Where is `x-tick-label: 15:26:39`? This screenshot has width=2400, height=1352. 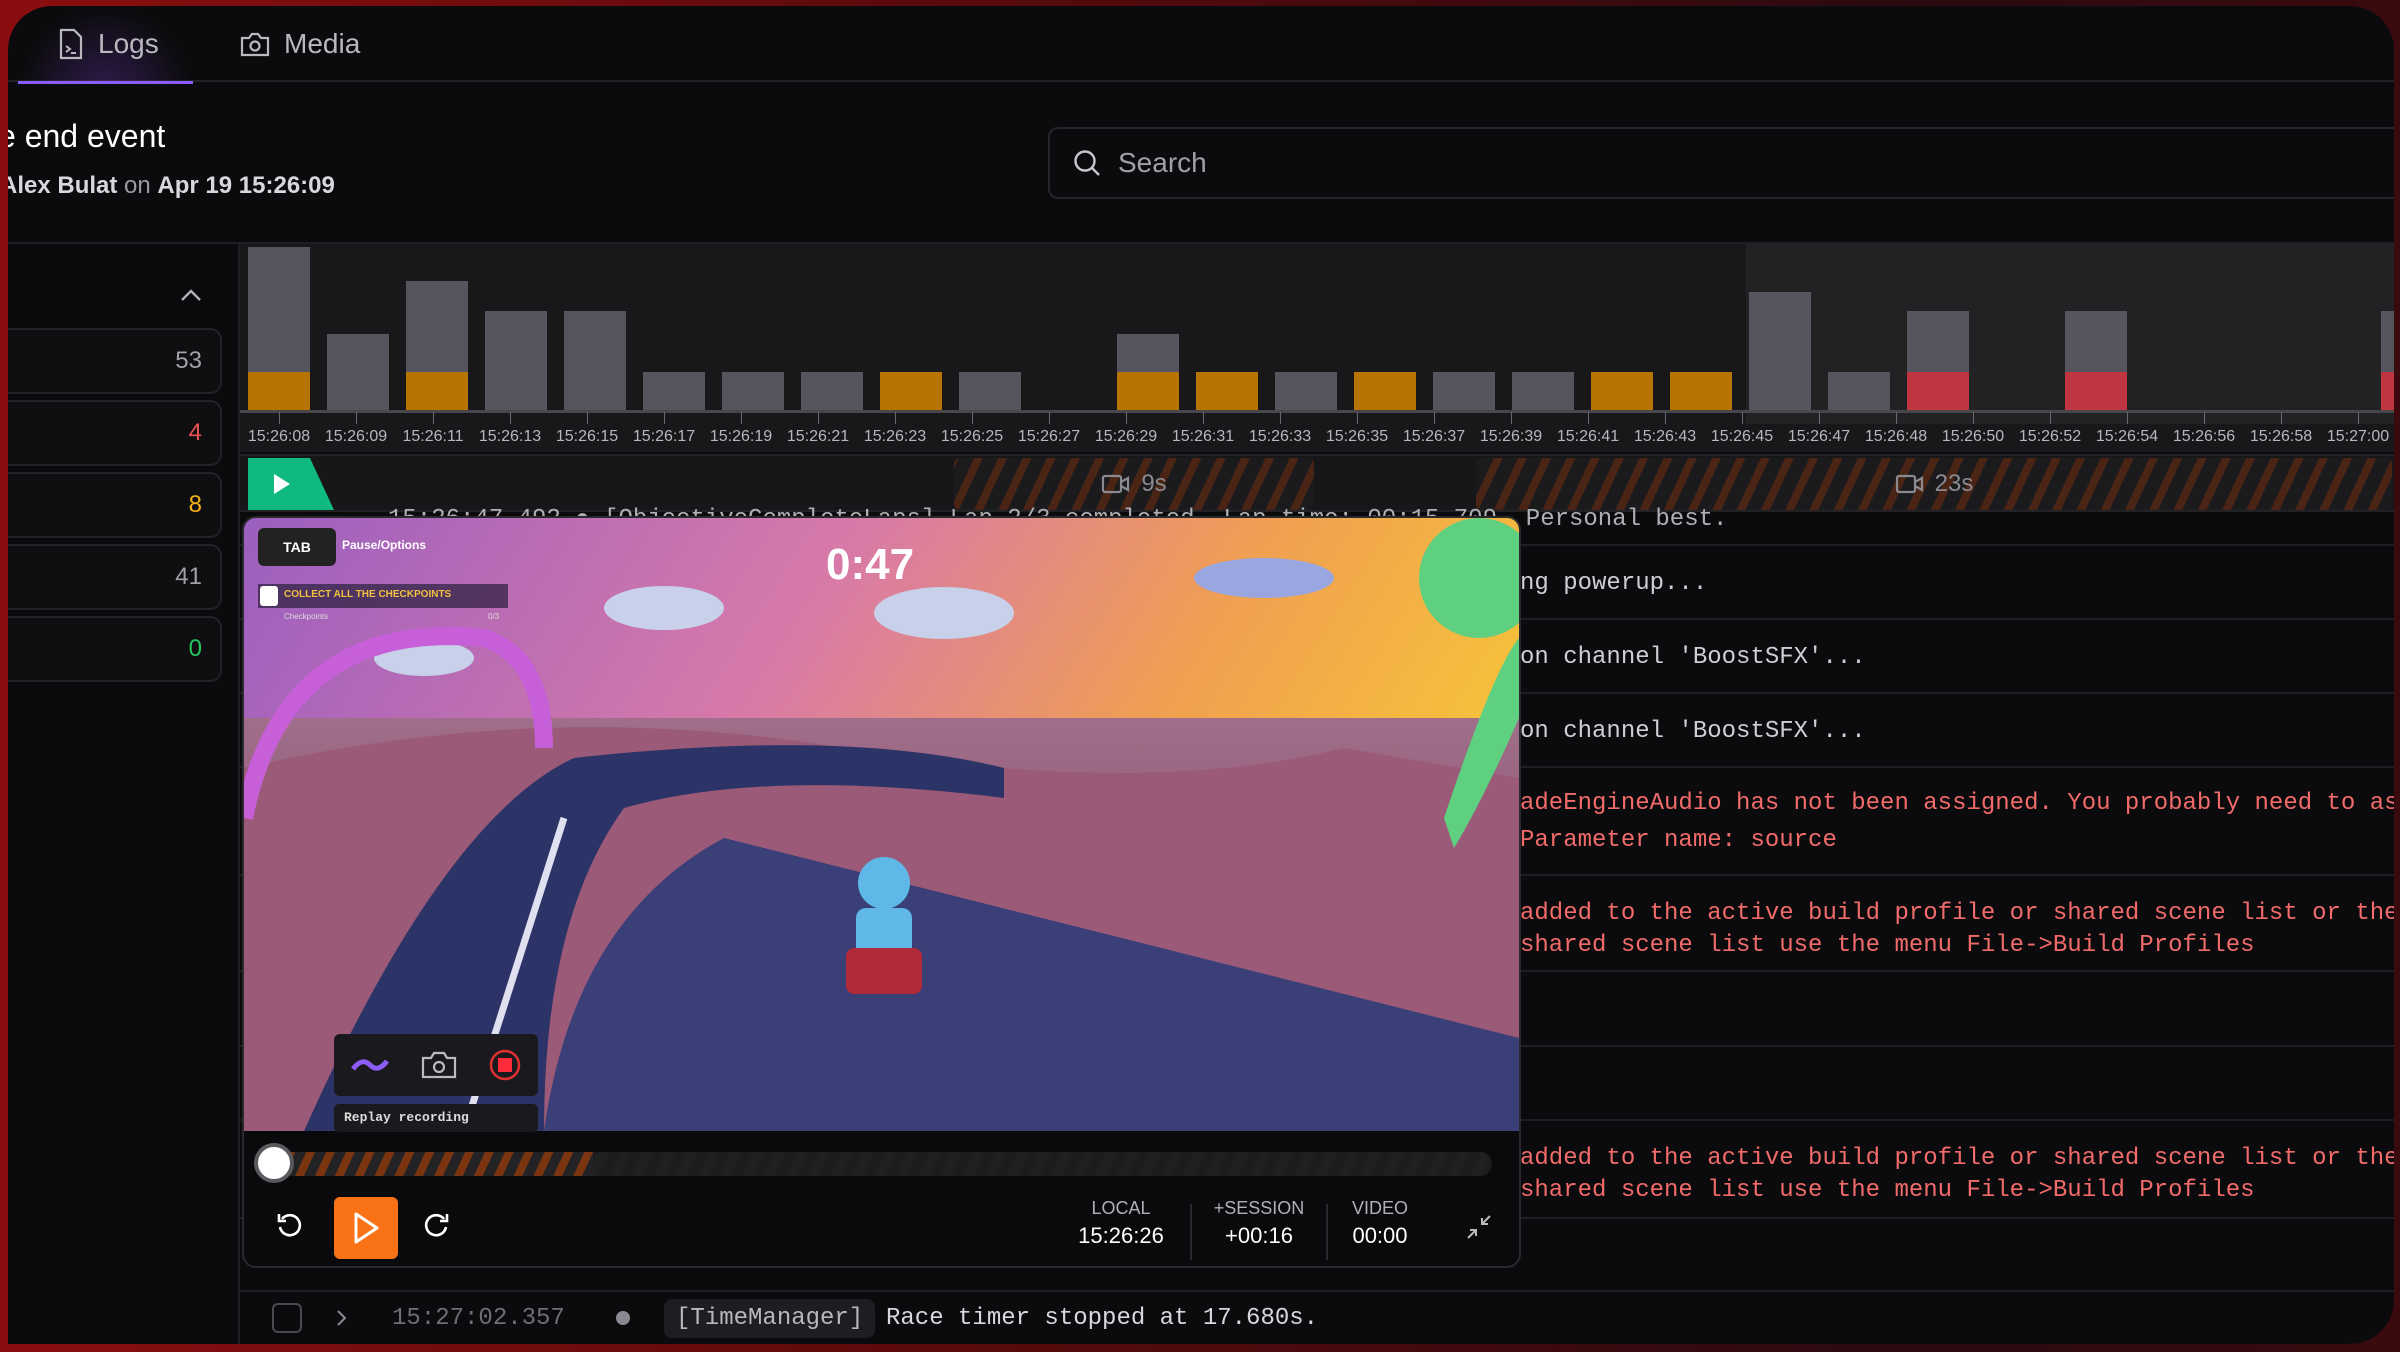
x-tick-label: 15:26:39 is located at coordinates (1511, 436).